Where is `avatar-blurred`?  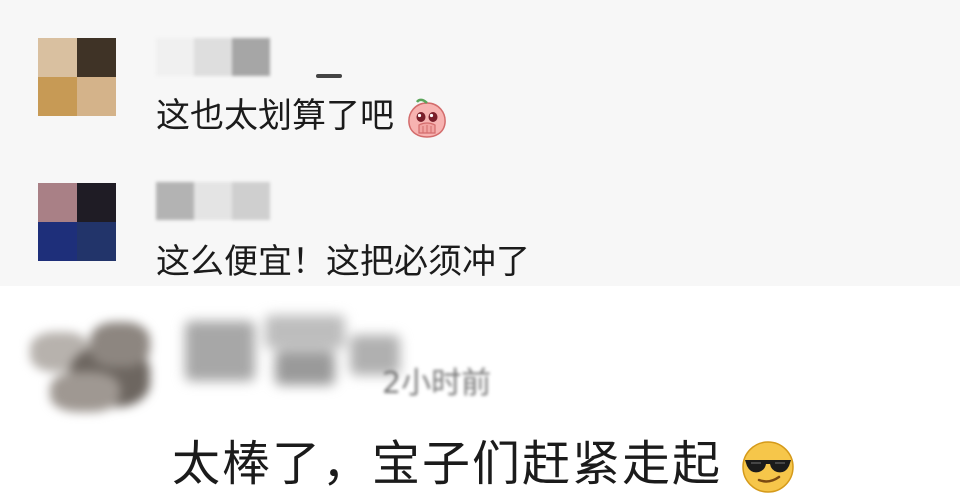 avatar-blurred is located at coordinates (100, 367).